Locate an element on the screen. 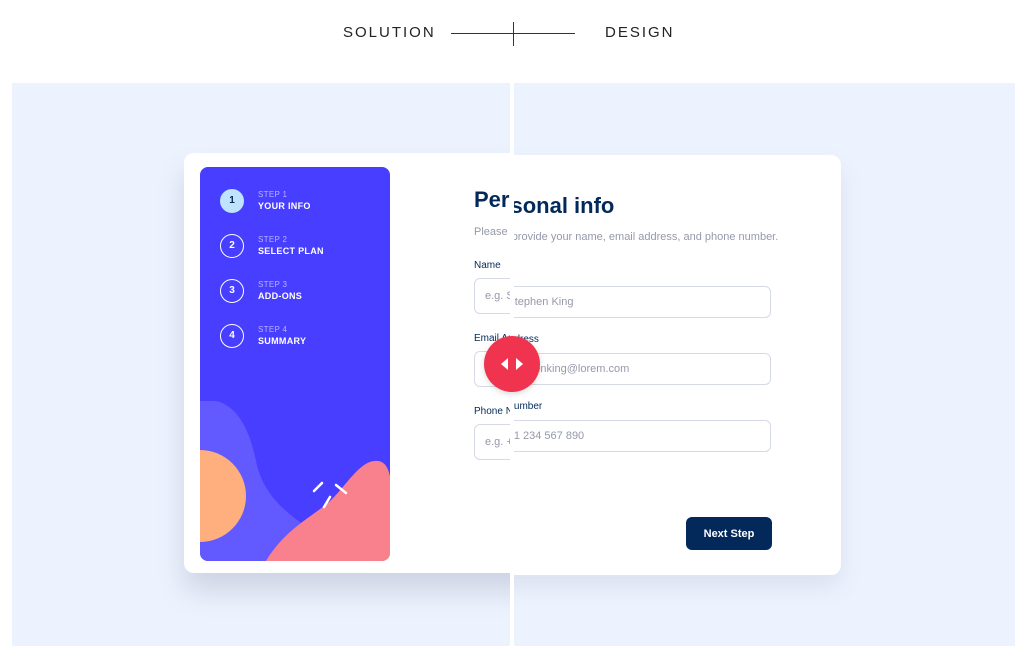 This screenshot has width=1031, height=668. step-2: 2 STEP 2 SELECT PLAN is located at coordinates (300, 247).